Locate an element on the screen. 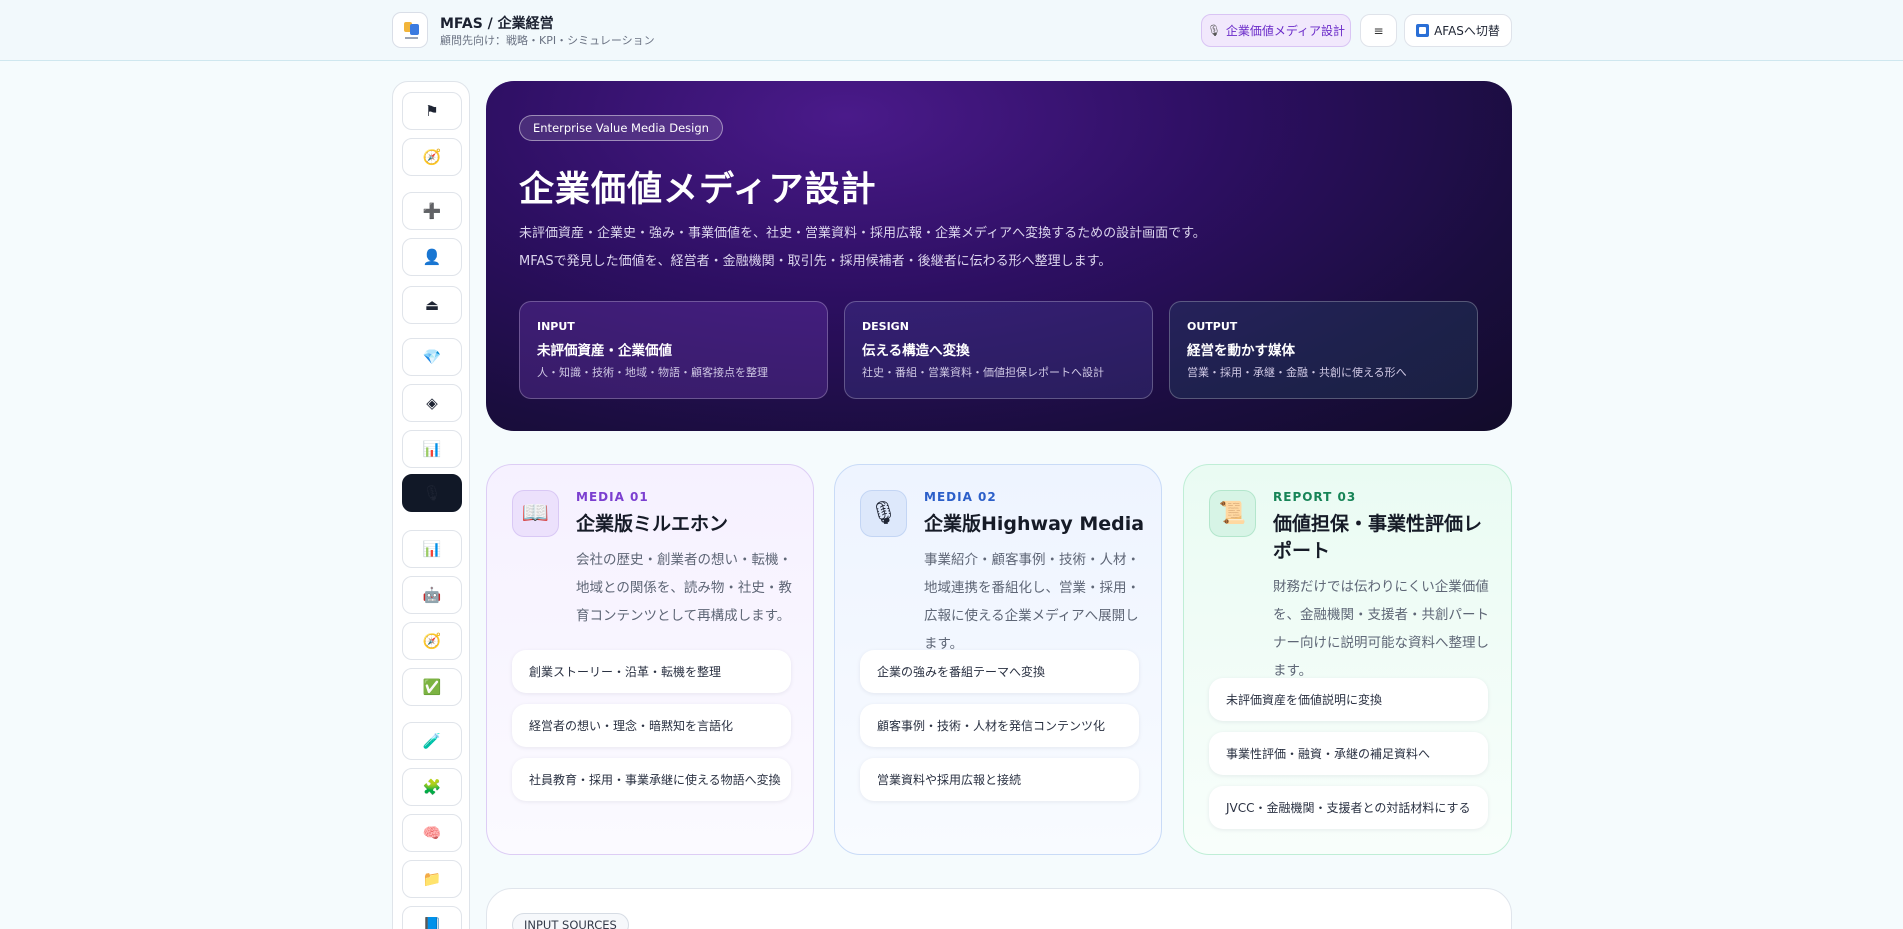 The width and height of the screenshot is (1903, 929). step-description: 人・知識・技術・地域・物語・顧客接点を整理 is located at coordinates (652, 372).